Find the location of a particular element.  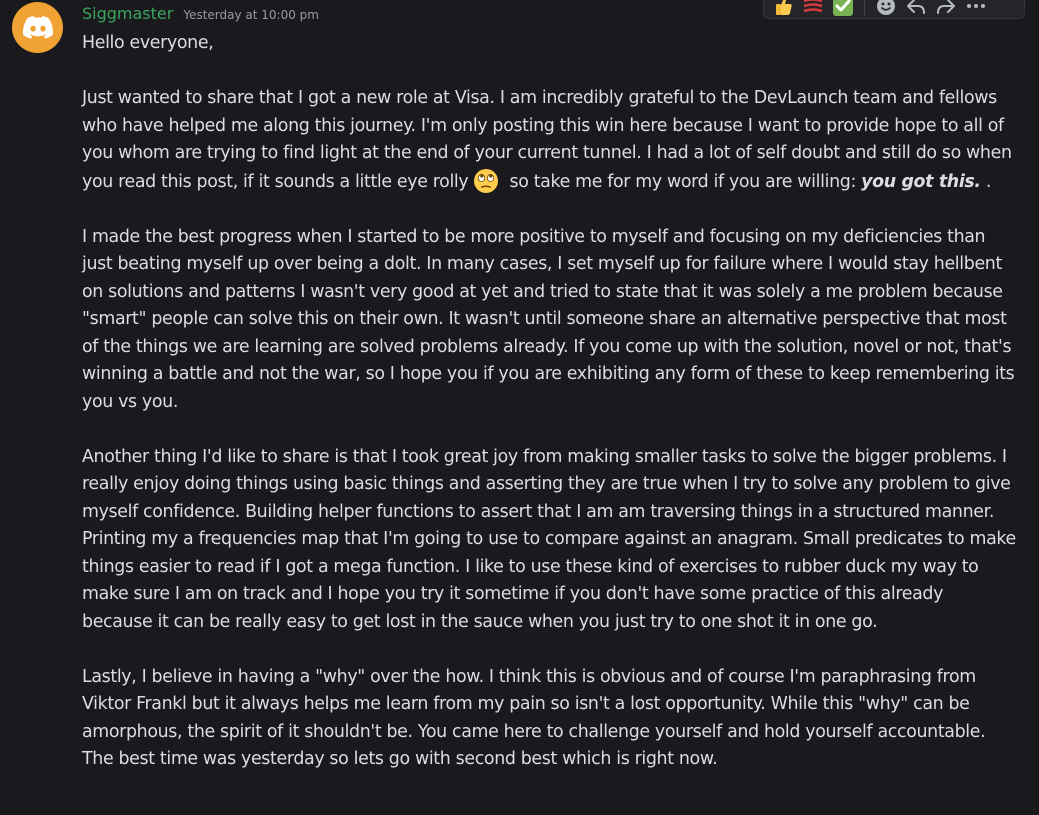

check-mark-reaction-button is located at coordinates (843, 9).